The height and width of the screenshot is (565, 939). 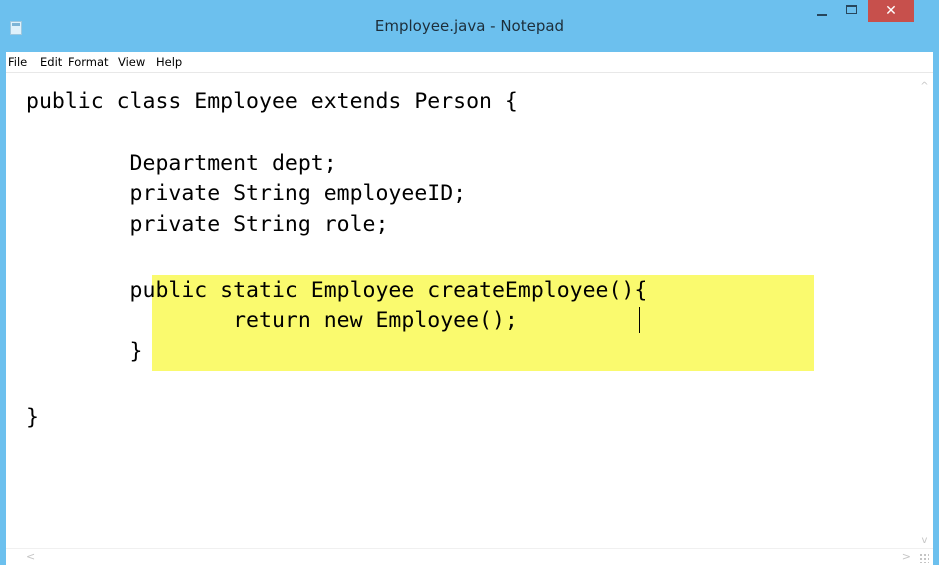 What do you see at coordinates (924, 558) in the screenshot?
I see `resize-grip-icon` at bounding box center [924, 558].